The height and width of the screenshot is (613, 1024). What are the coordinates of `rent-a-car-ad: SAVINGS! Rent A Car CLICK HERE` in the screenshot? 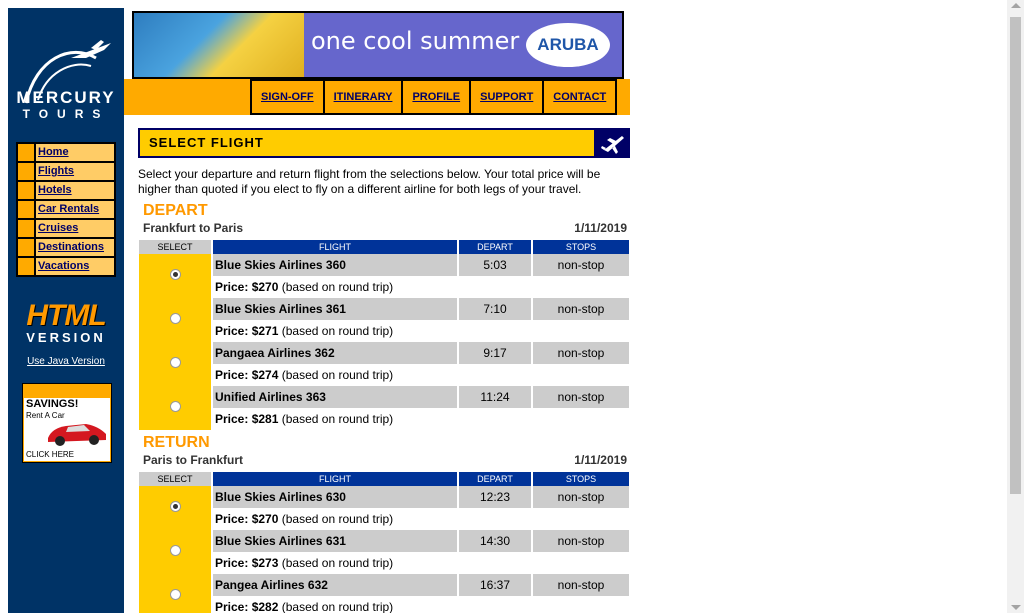 It's located at (67, 423).